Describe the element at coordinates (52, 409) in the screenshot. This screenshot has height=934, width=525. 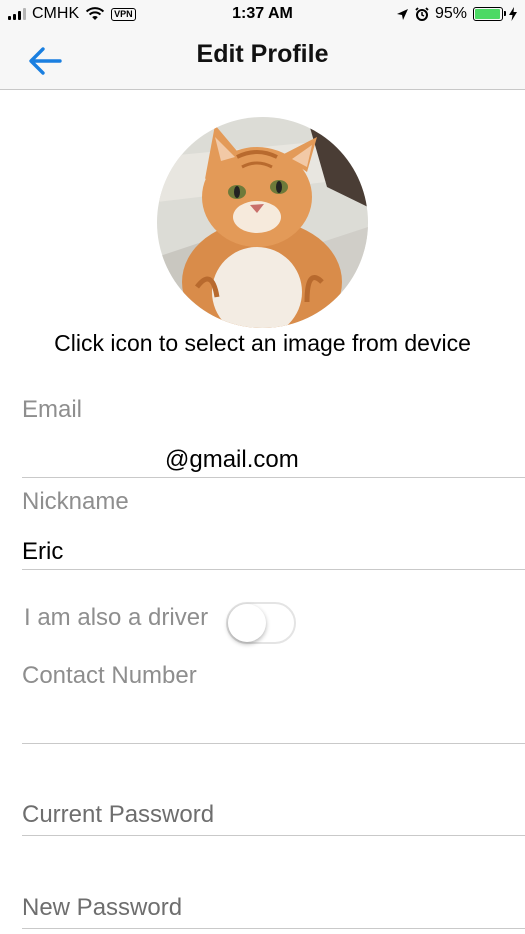
I see `email-label: Email` at that location.